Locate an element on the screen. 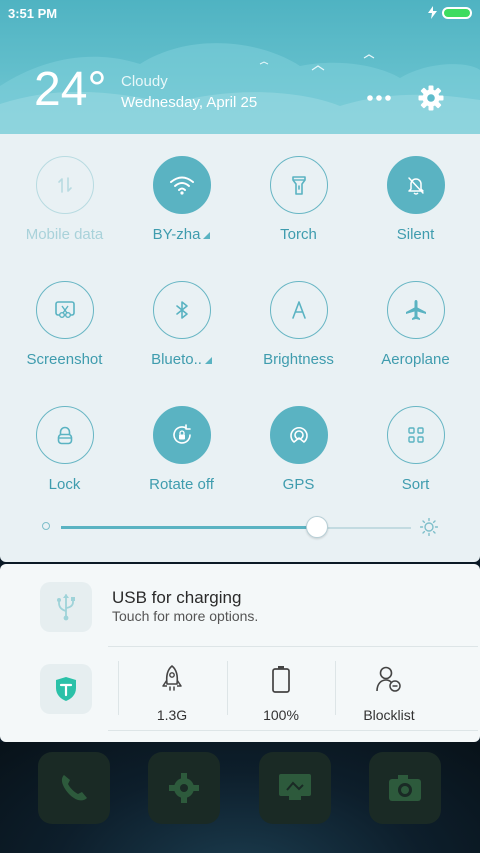 This screenshot has height=853, width=480. gps-icon is located at coordinates (298, 435).